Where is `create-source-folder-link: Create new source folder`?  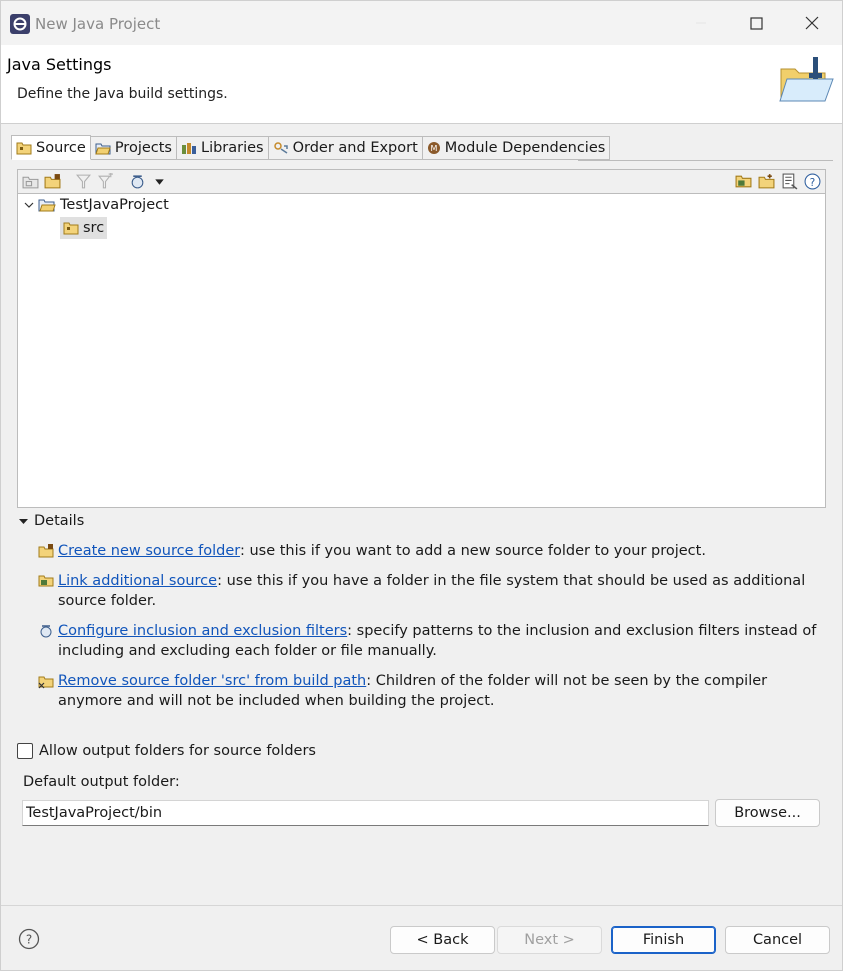
create-source-folder-link: Create new source folder is located at coordinates (149, 551).